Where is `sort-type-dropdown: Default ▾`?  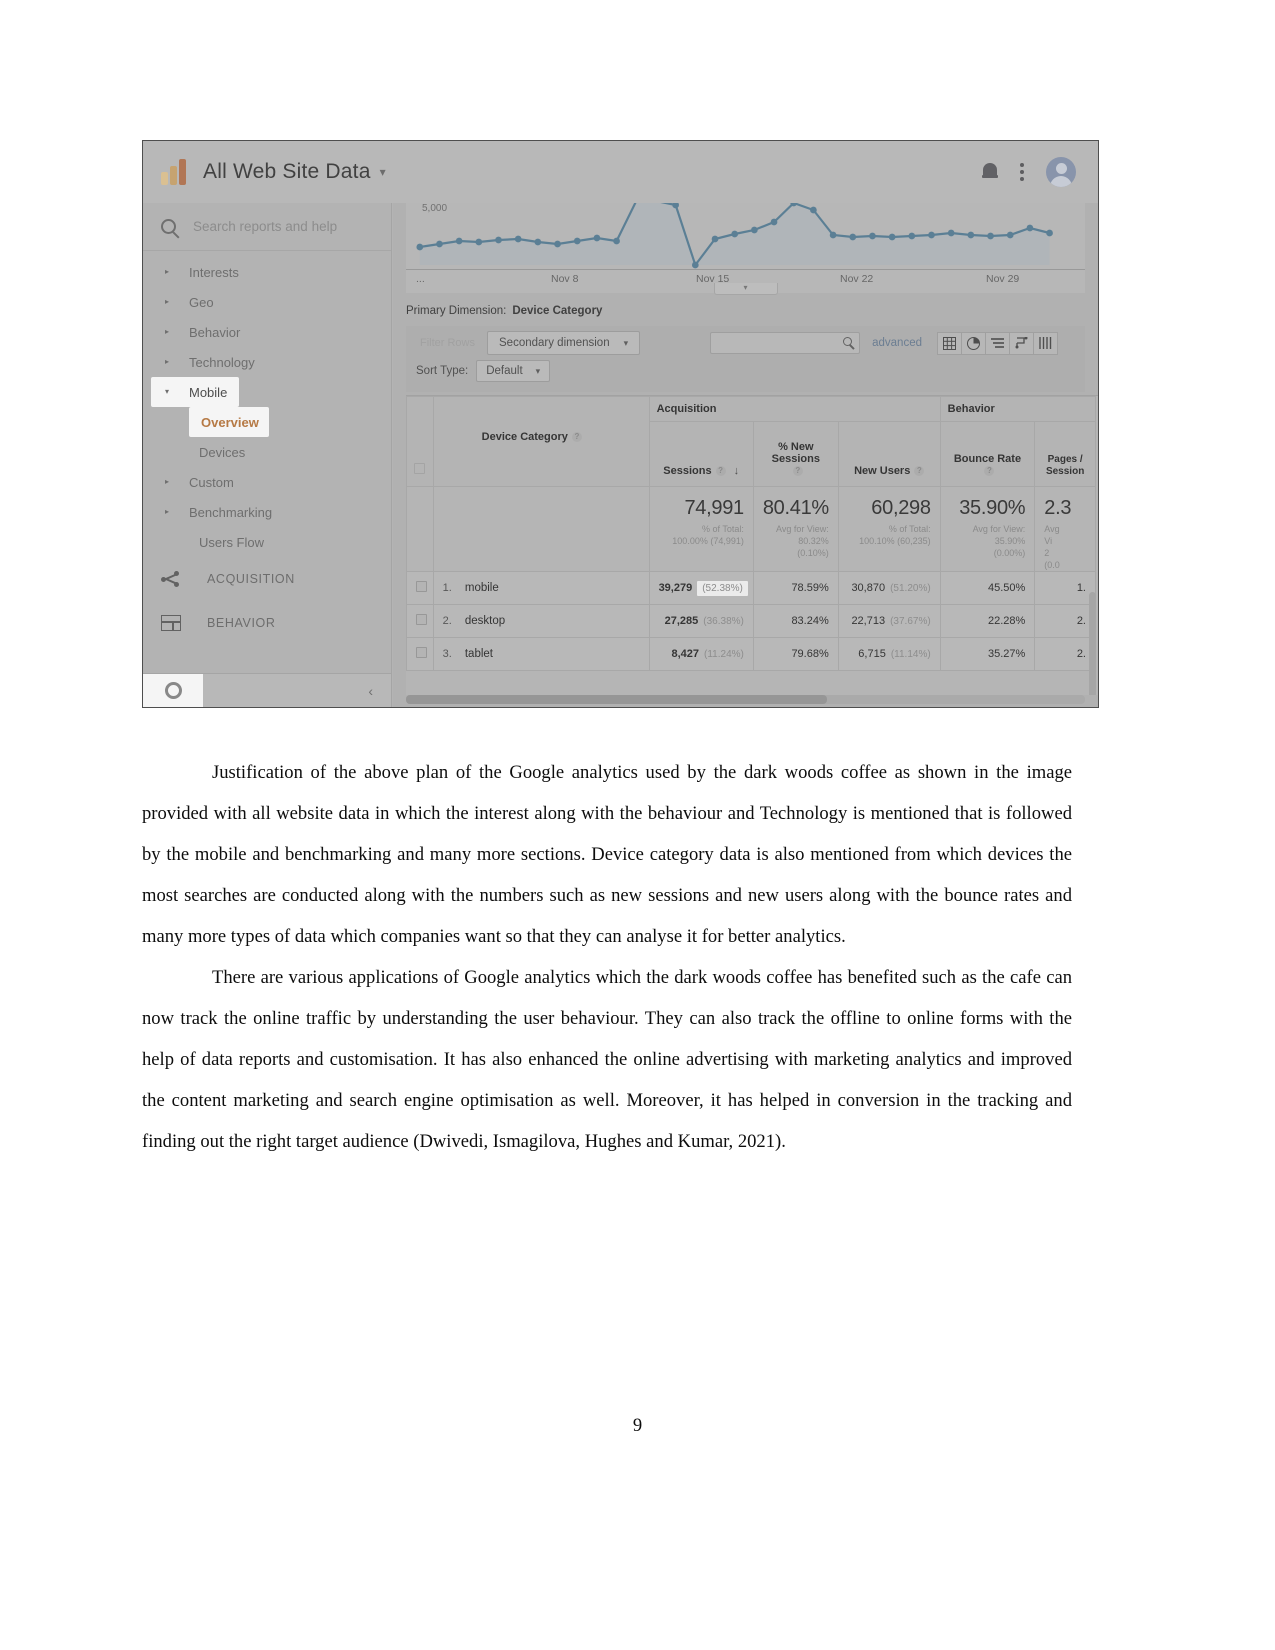 sort-type-dropdown: Default ▾ is located at coordinates (513, 371).